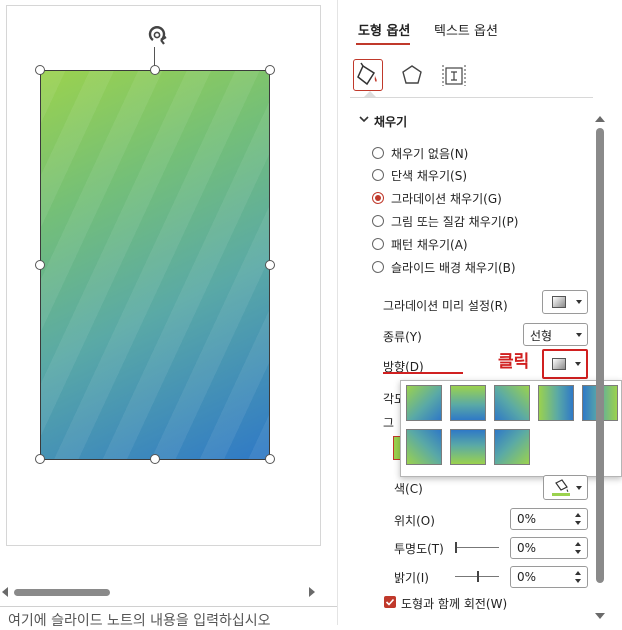 Image resolution: width=622 pixels, height=630 pixels. What do you see at coordinates (157, 36) in the screenshot?
I see `rotate-icon` at bounding box center [157, 36].